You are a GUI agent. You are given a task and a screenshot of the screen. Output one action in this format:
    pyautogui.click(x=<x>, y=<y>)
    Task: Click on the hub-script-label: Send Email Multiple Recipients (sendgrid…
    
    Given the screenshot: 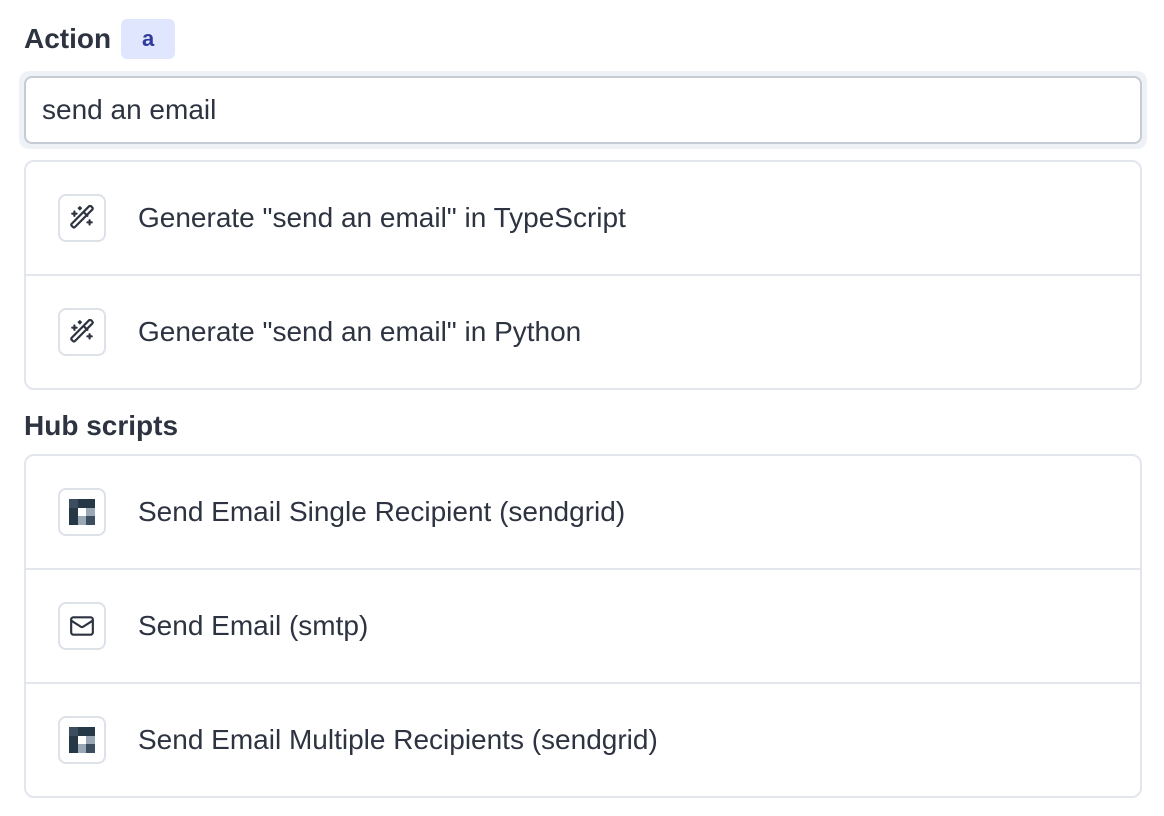 What is the action you would take?
    pyautogui.click(x=398, y=739)
    